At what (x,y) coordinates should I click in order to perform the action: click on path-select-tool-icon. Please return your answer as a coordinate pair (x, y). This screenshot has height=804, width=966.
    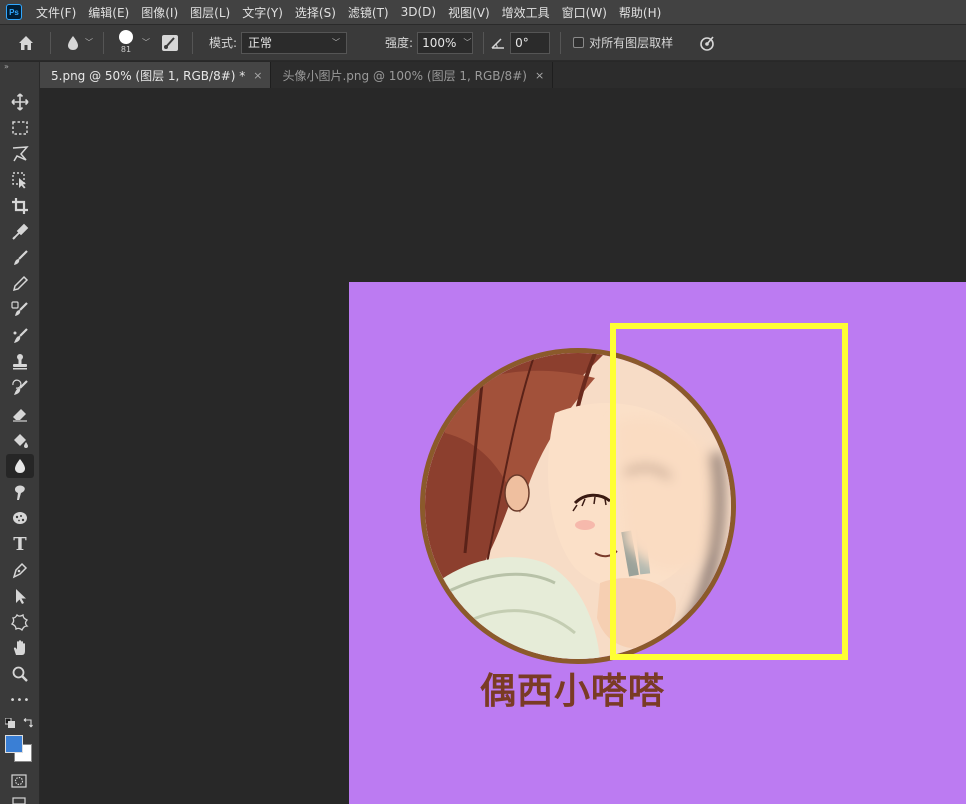
    Looking at the image, I should click on (21, 596).